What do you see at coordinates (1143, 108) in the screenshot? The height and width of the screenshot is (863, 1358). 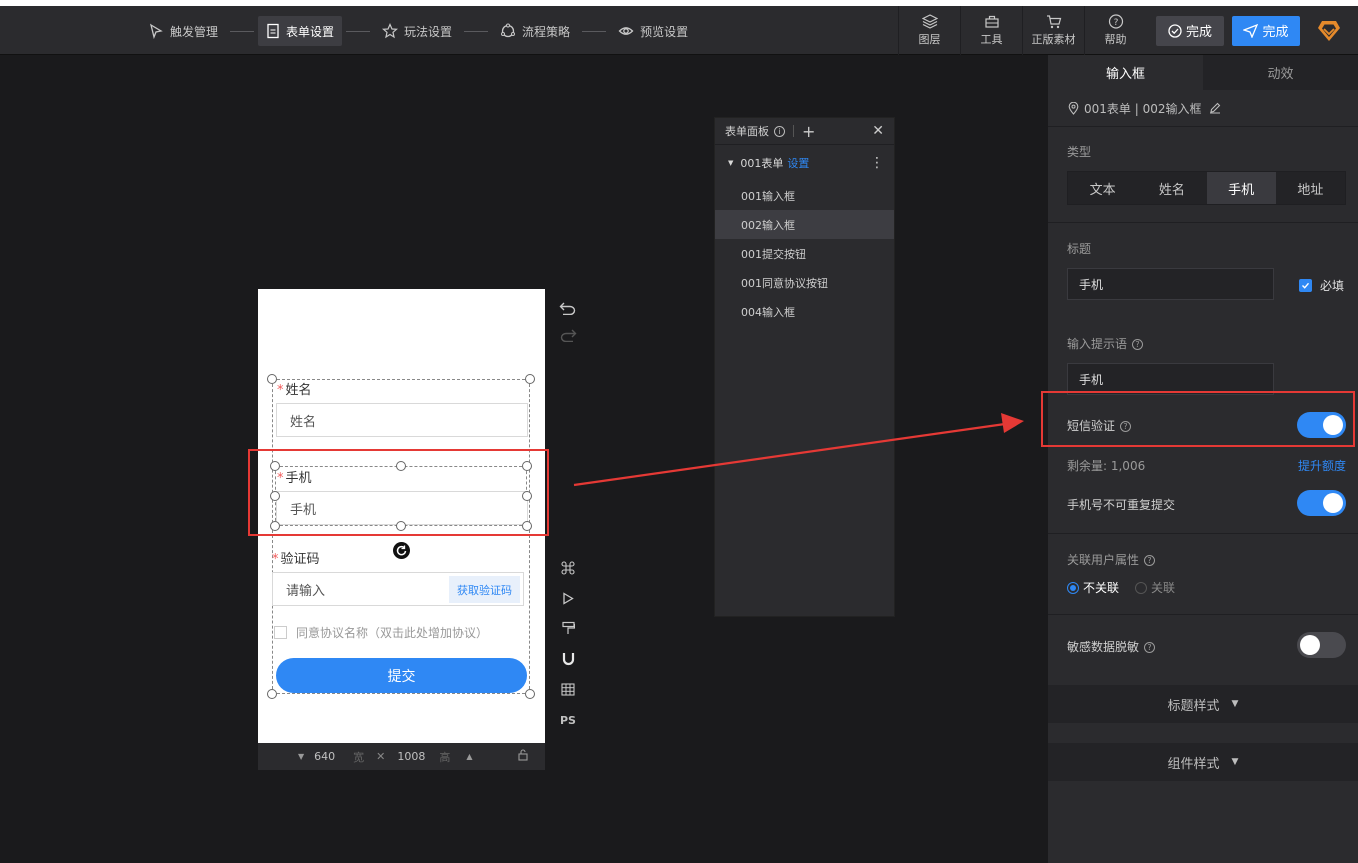 I see `breadcrumb-text: 001表单 | 002输入框` at bounding box center [1143, 108].